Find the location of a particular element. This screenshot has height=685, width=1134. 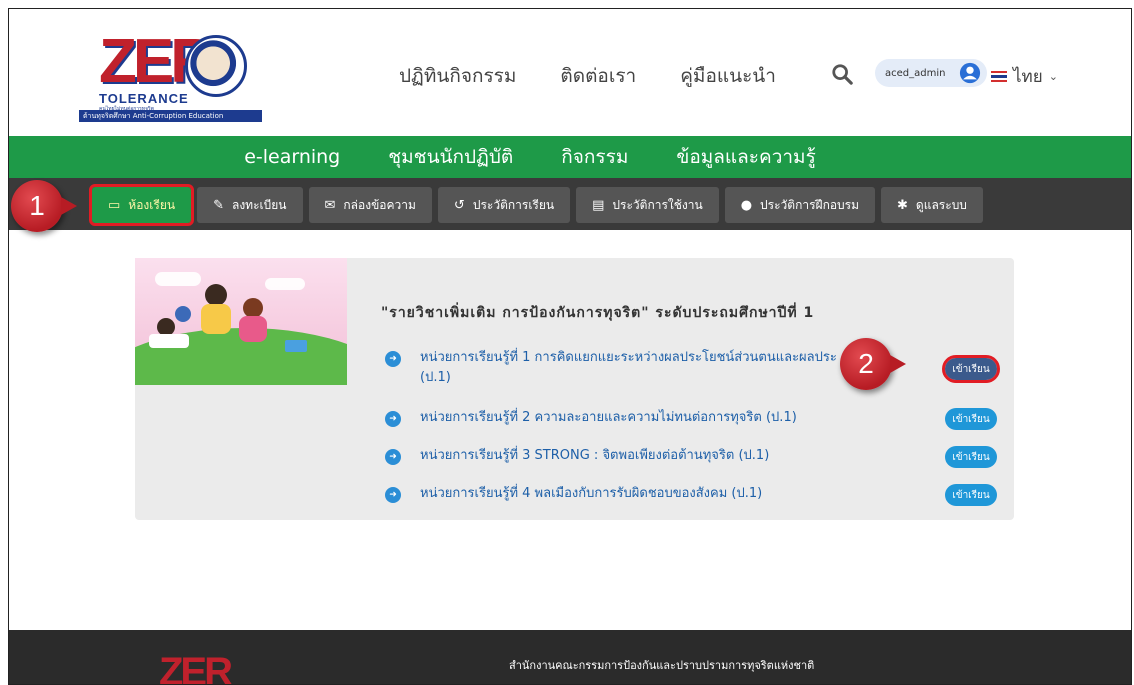

topnav-calendar: ปฏิทินกิจกรรม is located at coordinates (457, 76).